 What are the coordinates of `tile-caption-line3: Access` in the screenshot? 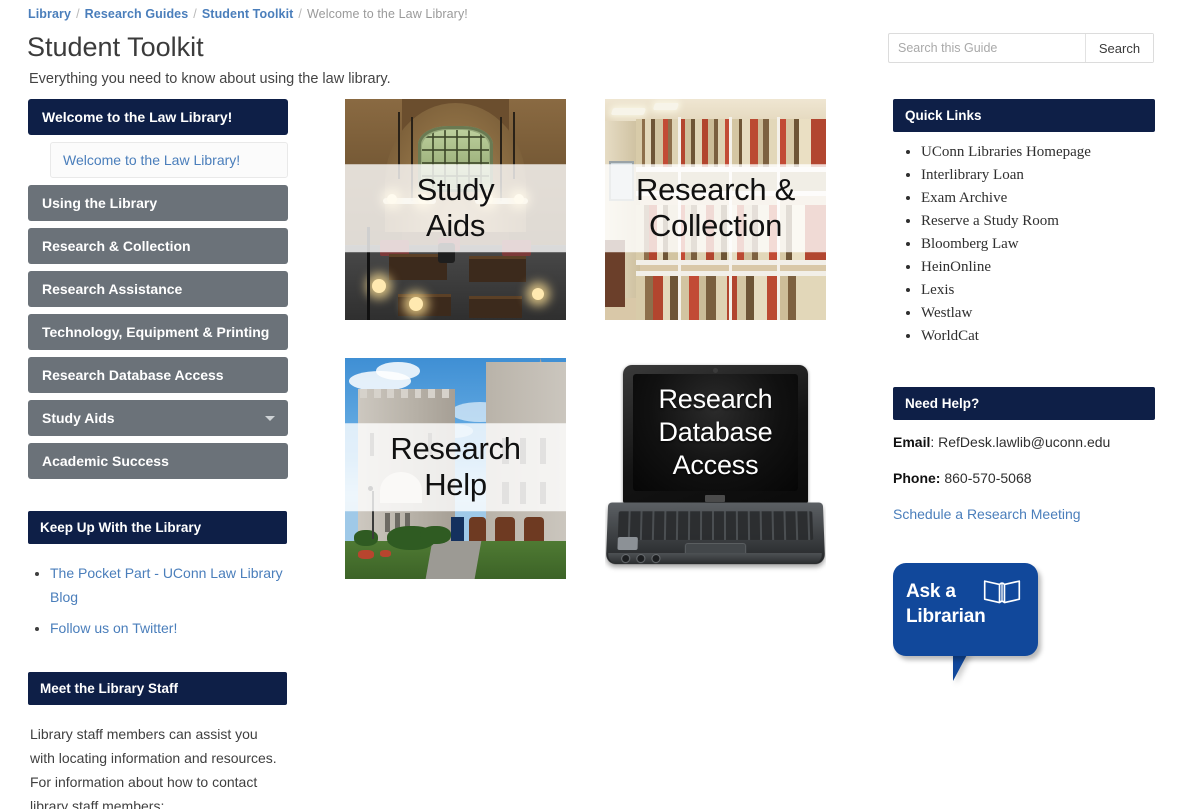 It's located at (715, 465).